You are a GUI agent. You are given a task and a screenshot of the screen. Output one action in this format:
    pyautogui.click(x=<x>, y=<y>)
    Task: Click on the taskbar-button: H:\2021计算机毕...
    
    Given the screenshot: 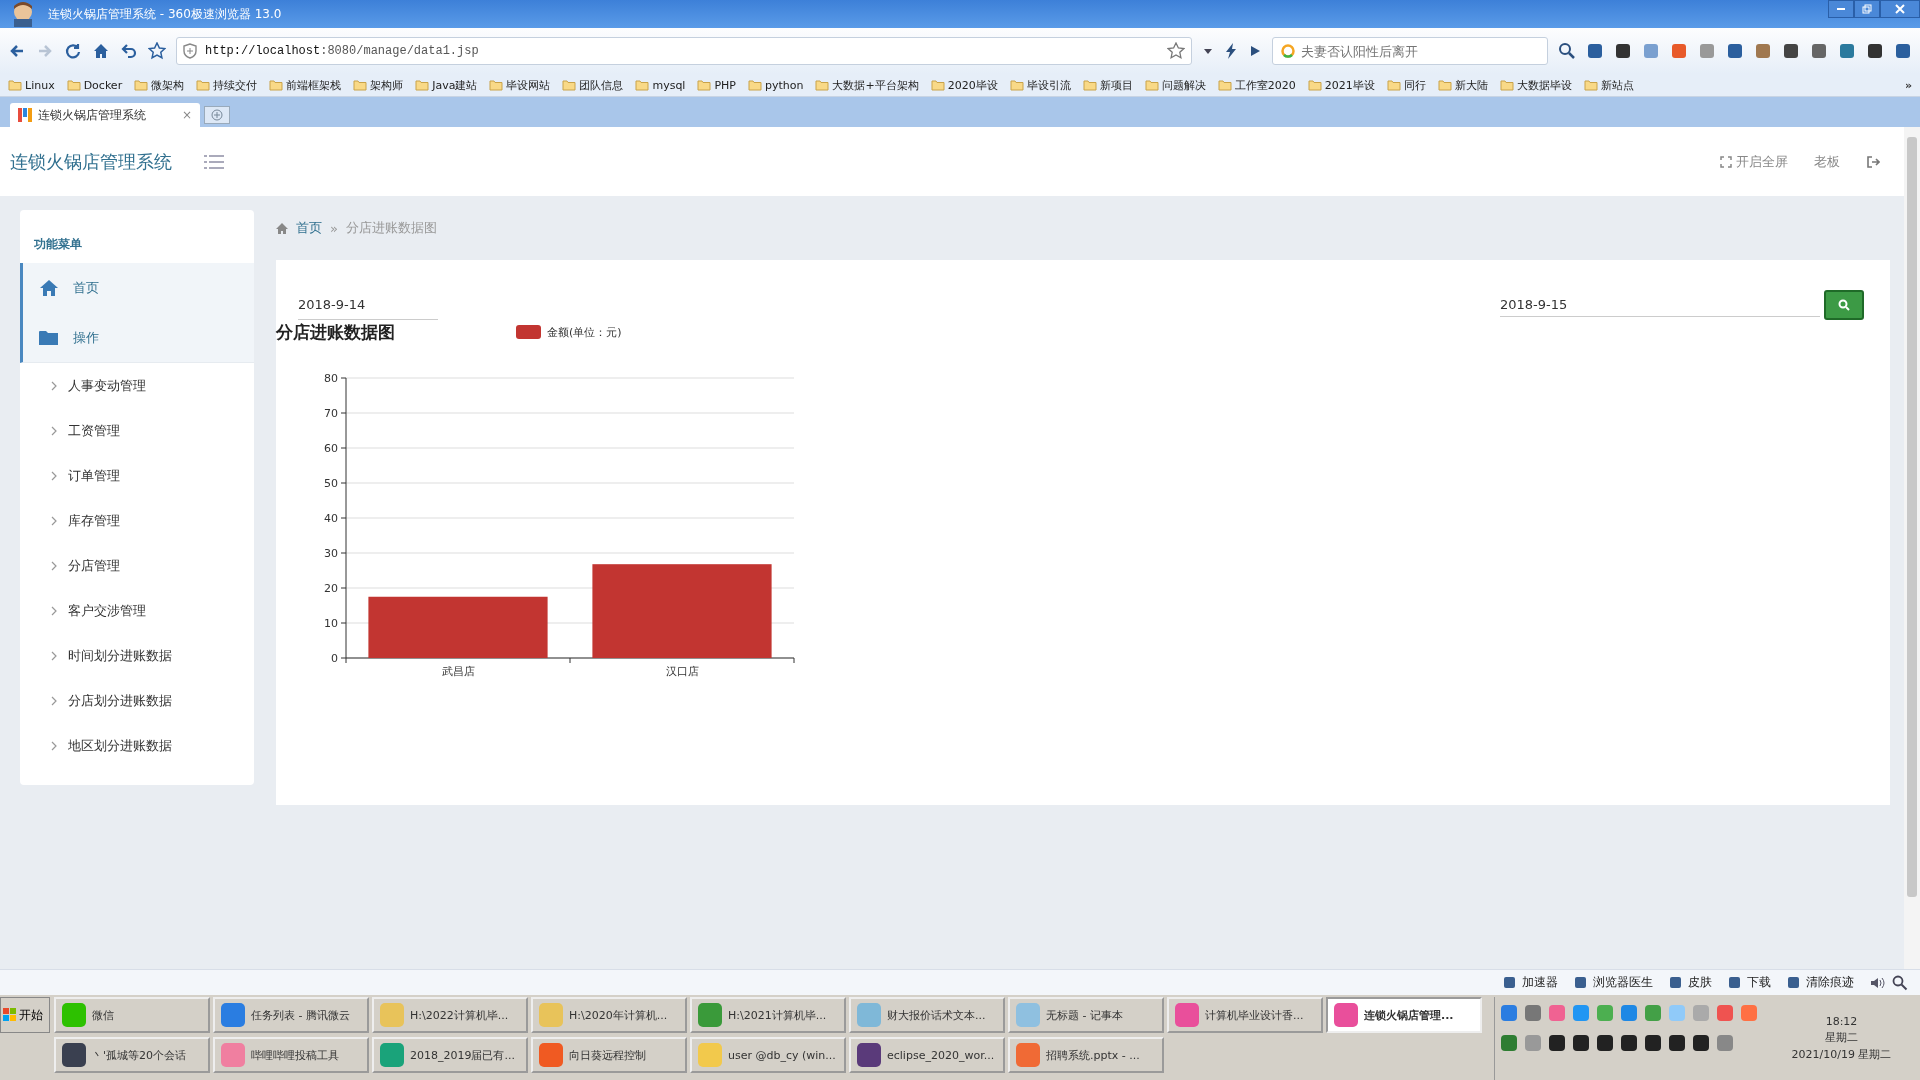 What is the action you would take?
    pyautogui.click(x=768, y=1015)
    